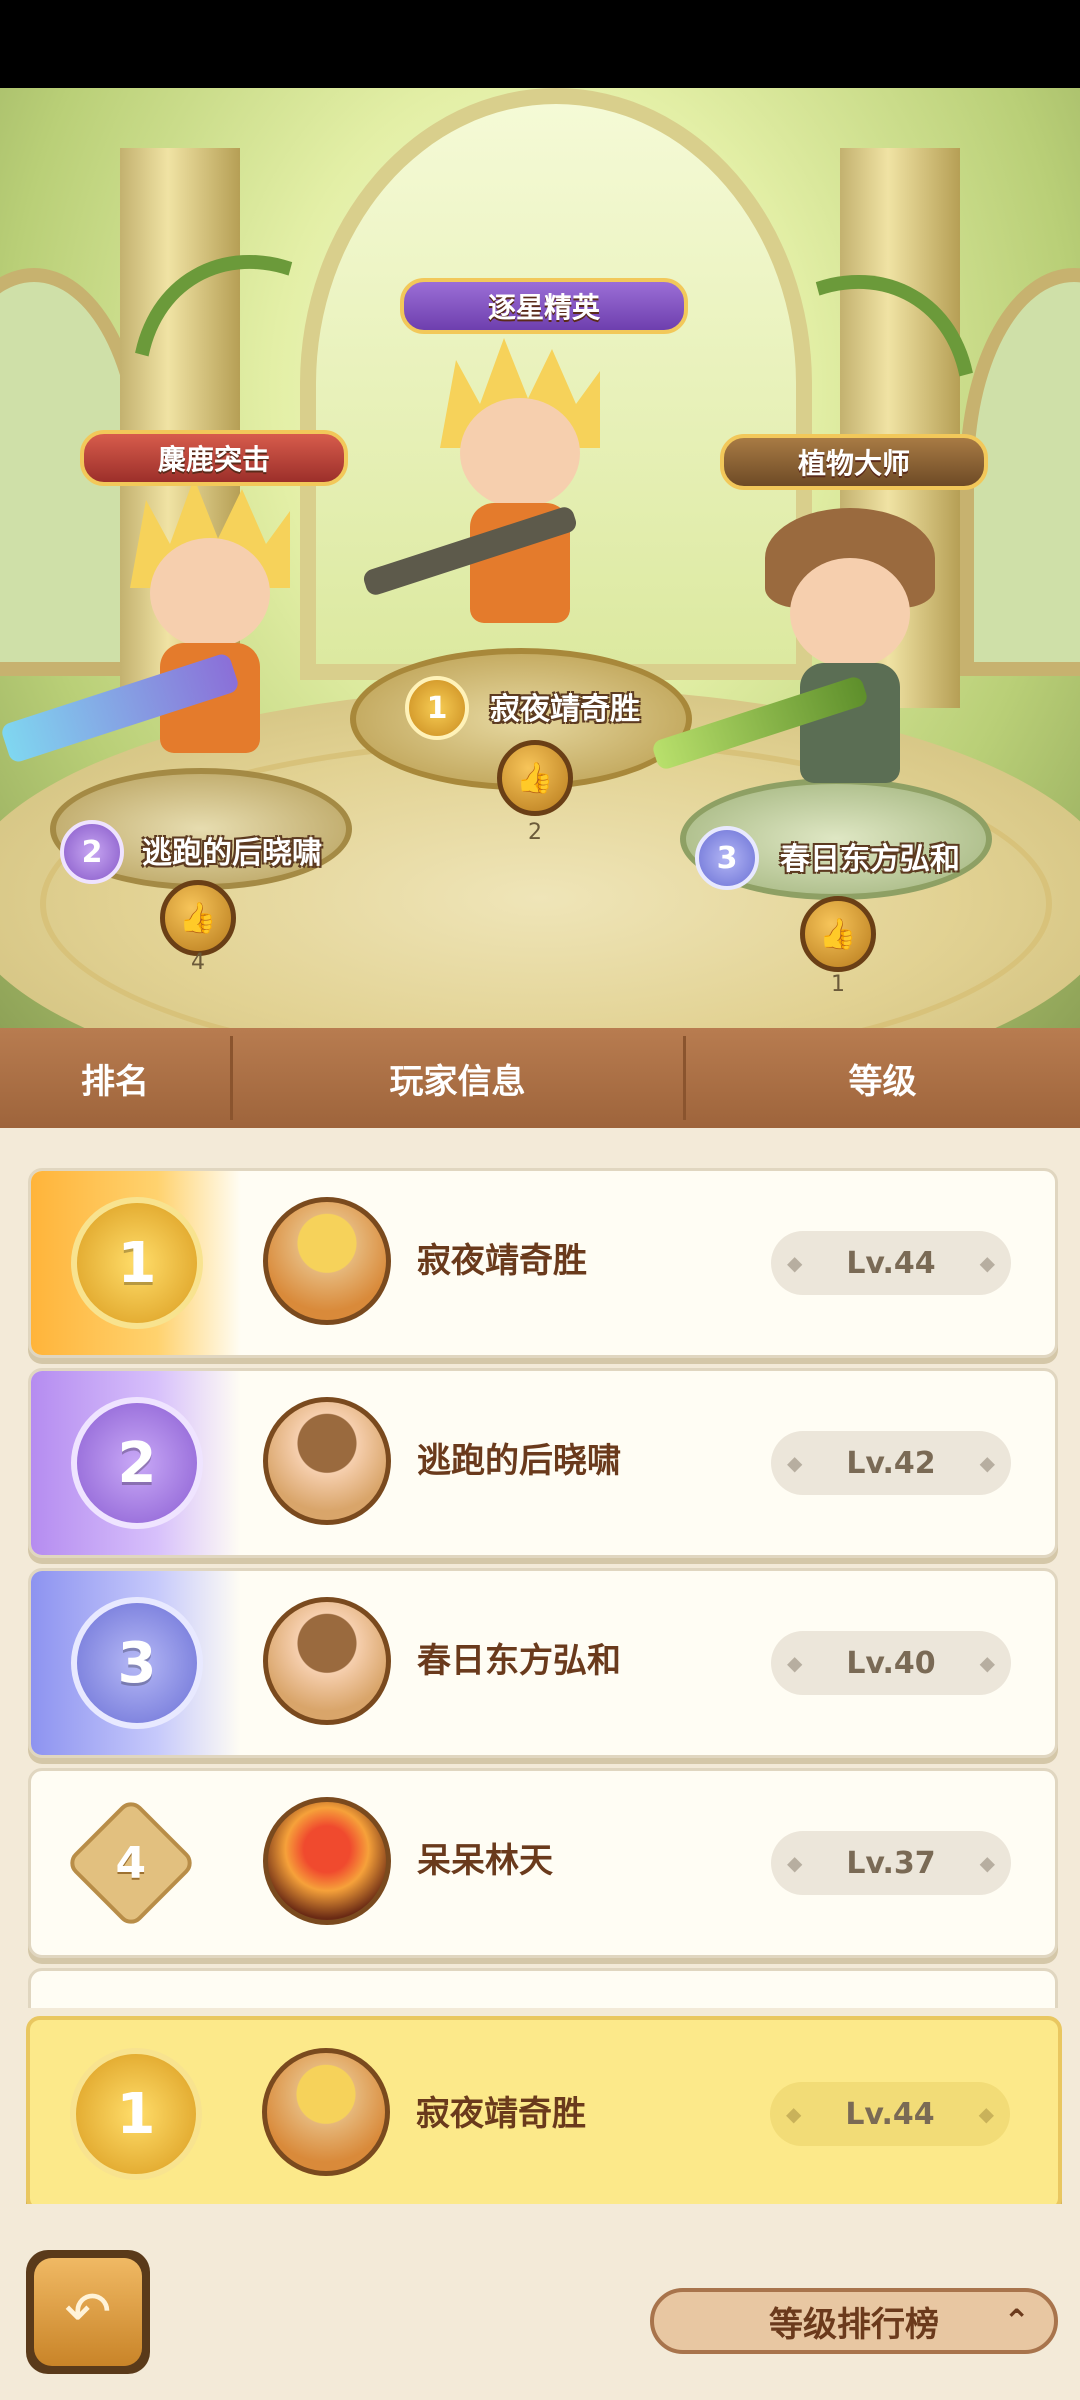  I want to click on hero-first, so click(500, 508).